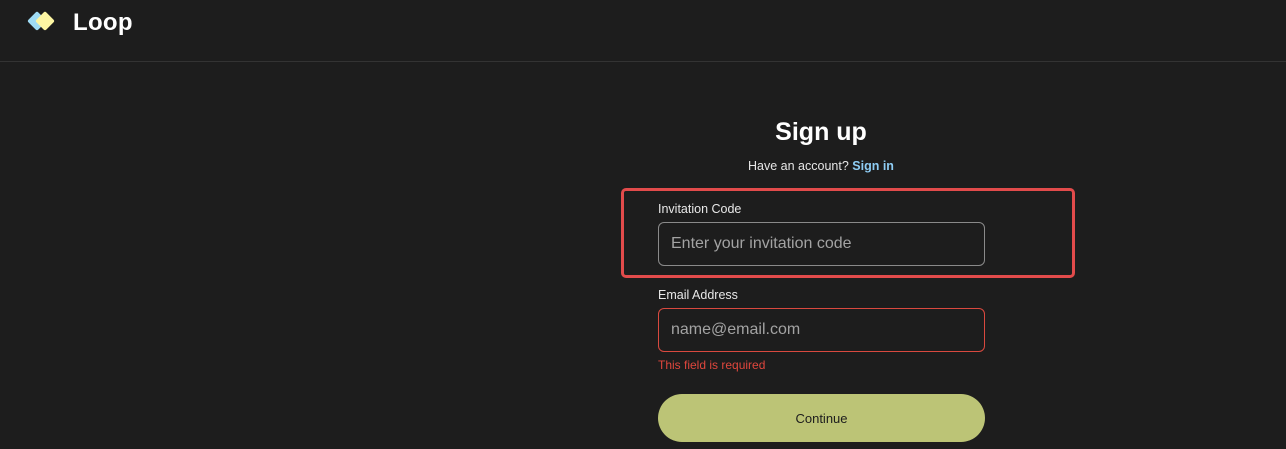  Describe the element at coordinates (103, 22) in the screenshot. I see `brand-name: Loop` at that location.